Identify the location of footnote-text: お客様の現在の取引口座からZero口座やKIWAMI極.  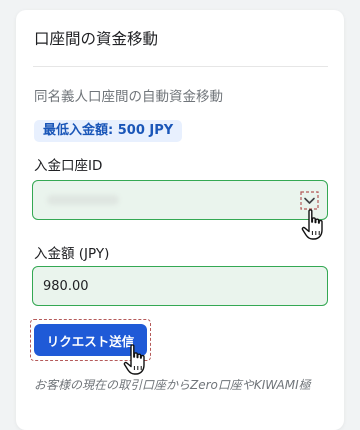
(172, 385).